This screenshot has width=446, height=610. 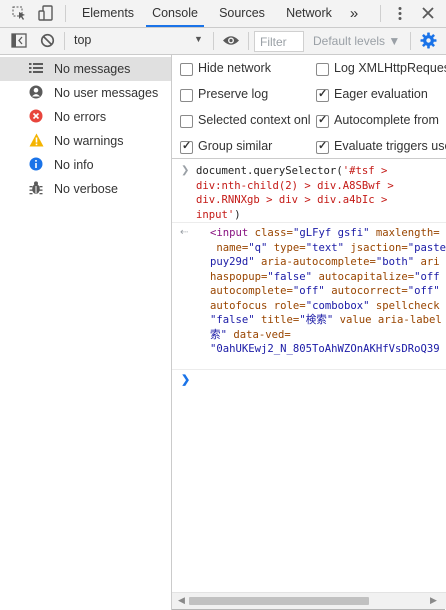 I want to click on list-icon, so click(x=36, y=68).